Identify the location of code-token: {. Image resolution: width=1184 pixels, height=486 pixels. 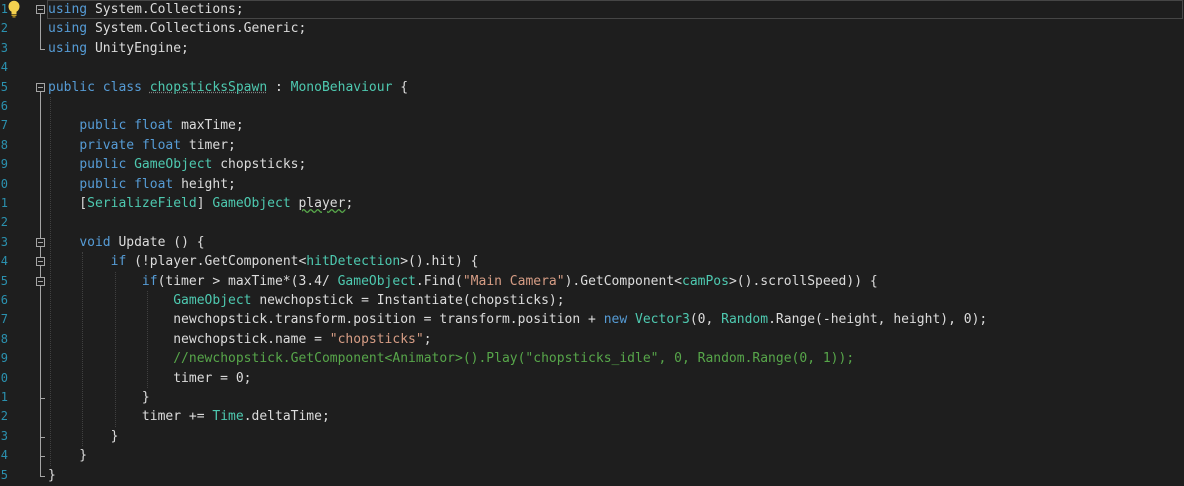
(400, 87).